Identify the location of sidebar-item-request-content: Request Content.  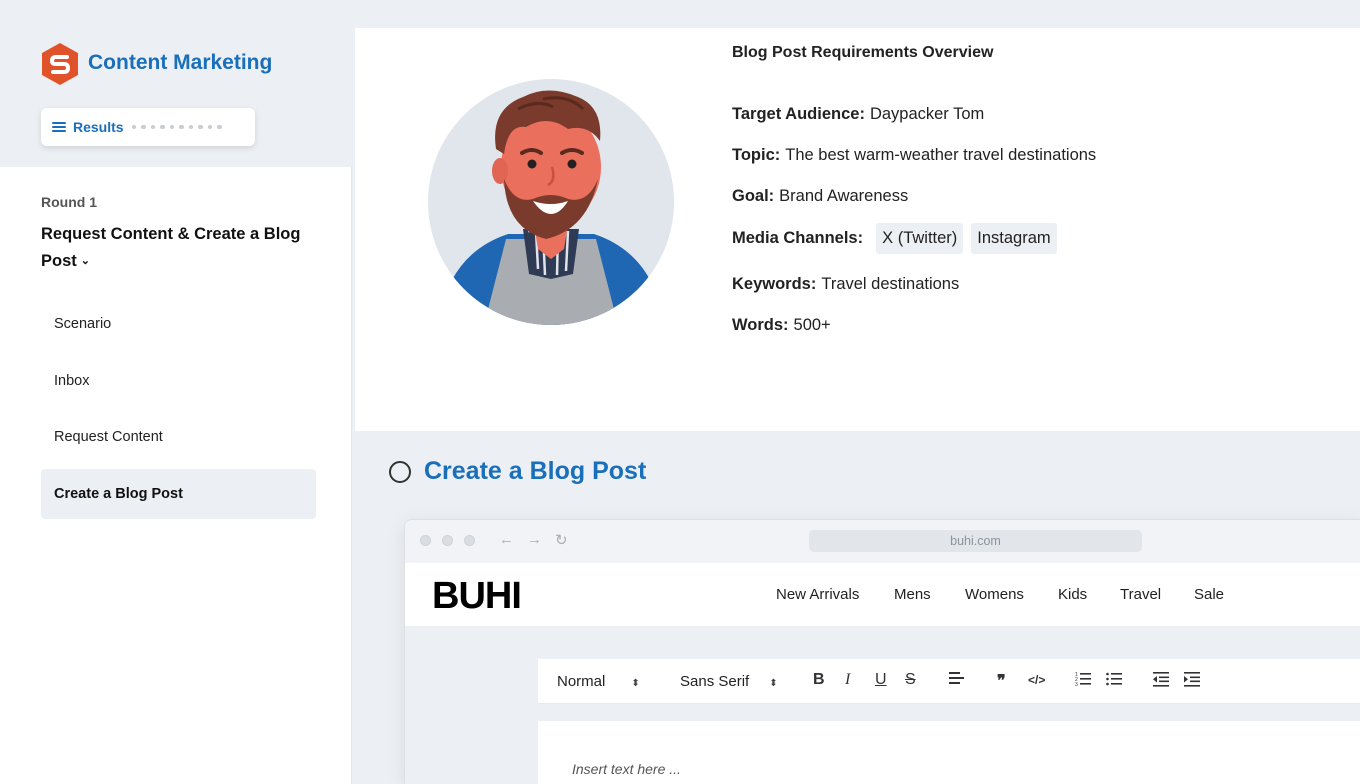
(178, 437).